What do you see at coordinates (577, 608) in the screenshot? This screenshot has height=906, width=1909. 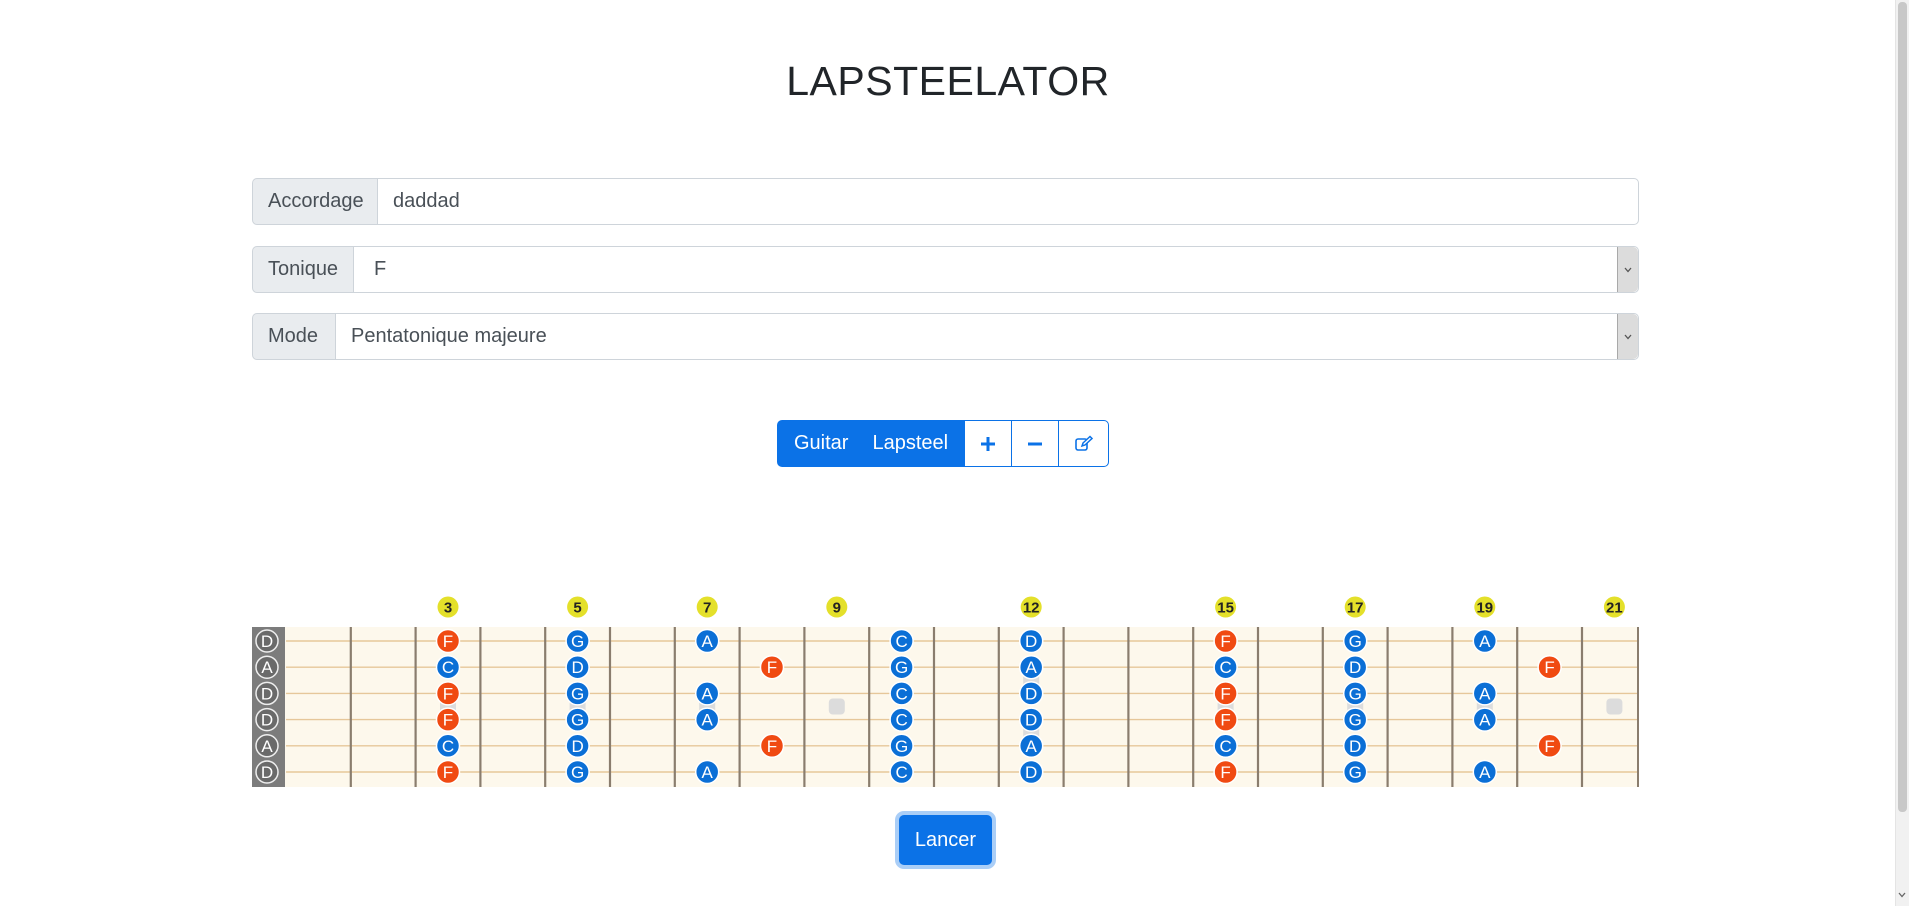 I see `fret-marker-label: 5` at bounding box center [577, 608].